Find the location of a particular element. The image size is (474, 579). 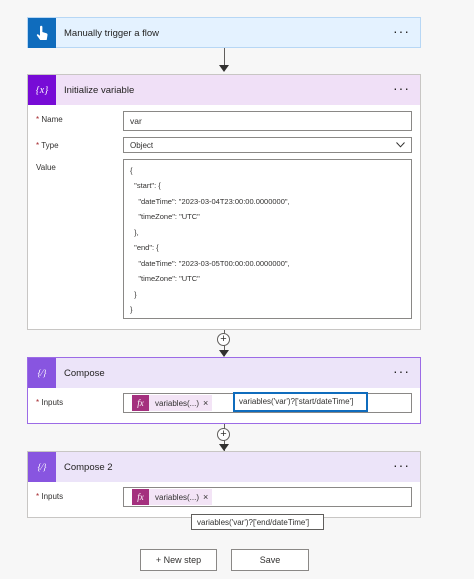

variable-icon: {x} is located at coordinates (42, 90).